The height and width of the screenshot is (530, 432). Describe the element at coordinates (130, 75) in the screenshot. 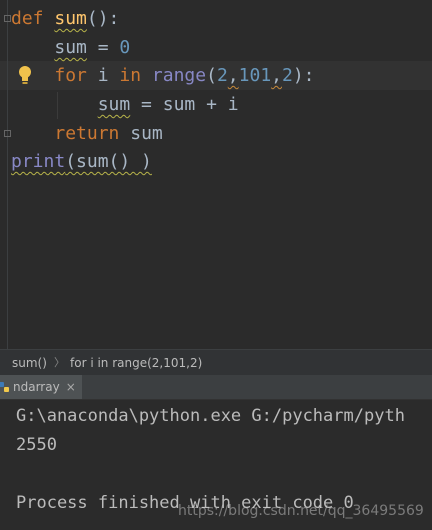

I see `keyword-in: in` at that location.